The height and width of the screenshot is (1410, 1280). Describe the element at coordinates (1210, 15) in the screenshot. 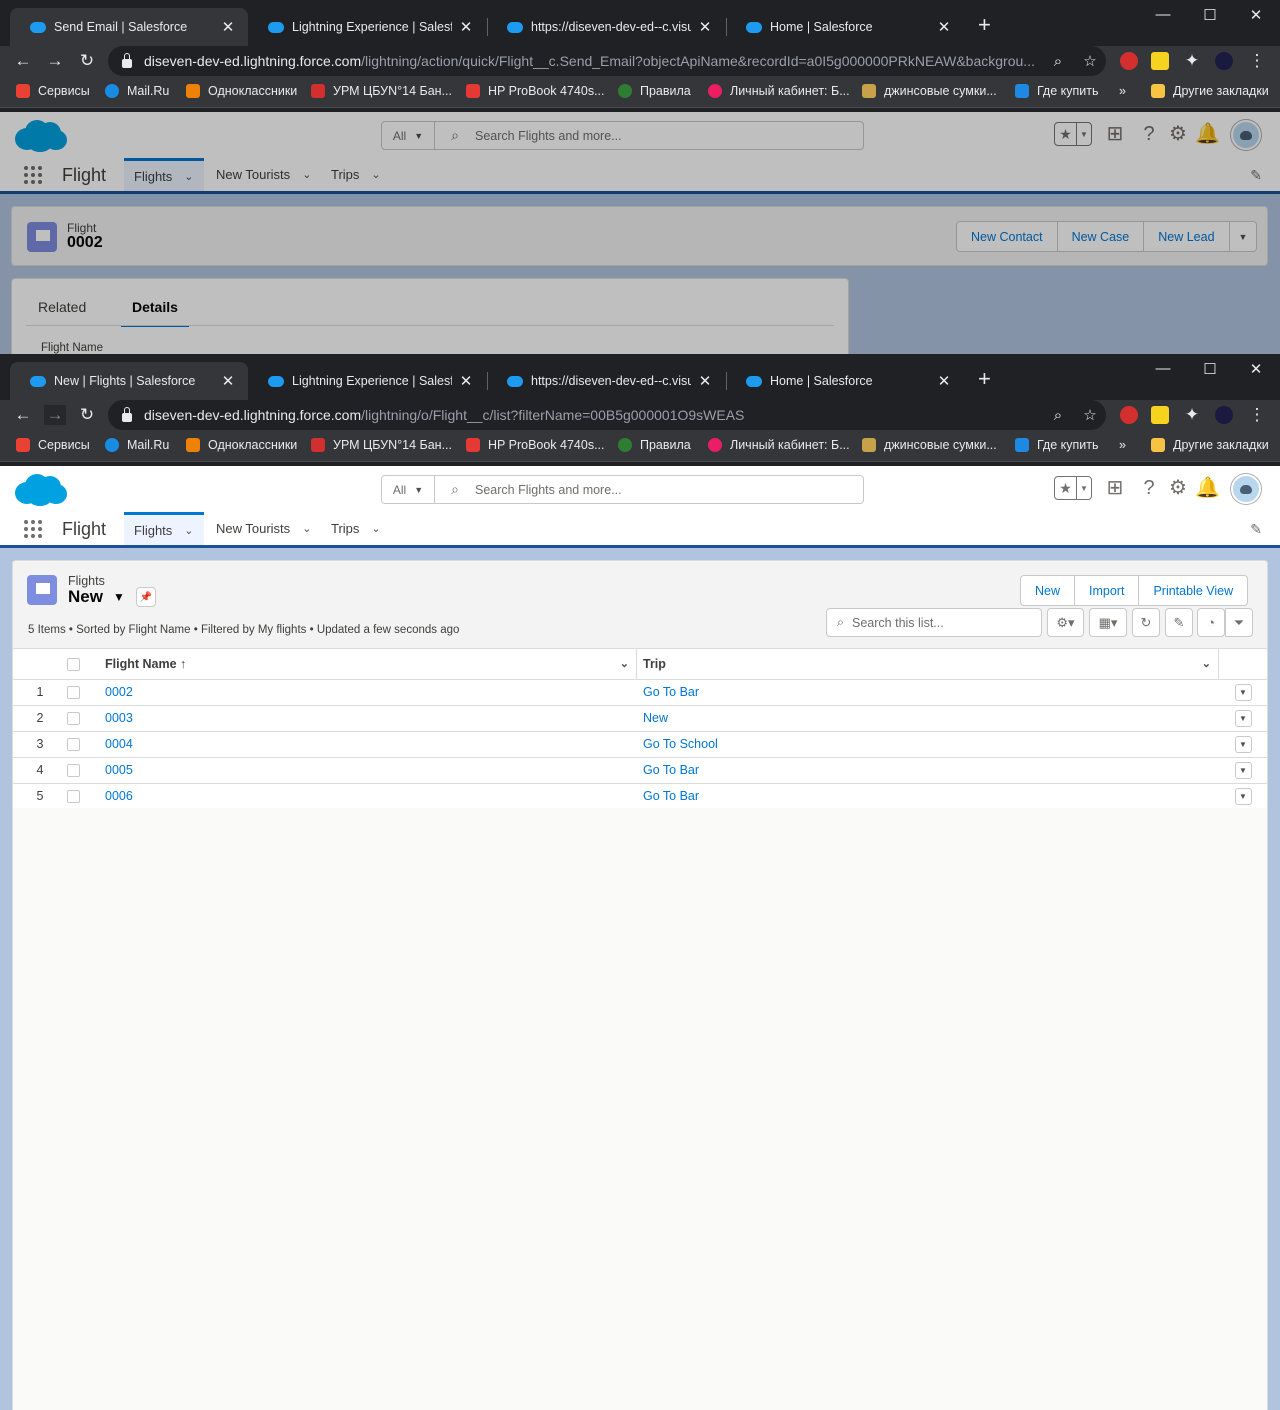

I see `maximize-icon: ☐` at that location.